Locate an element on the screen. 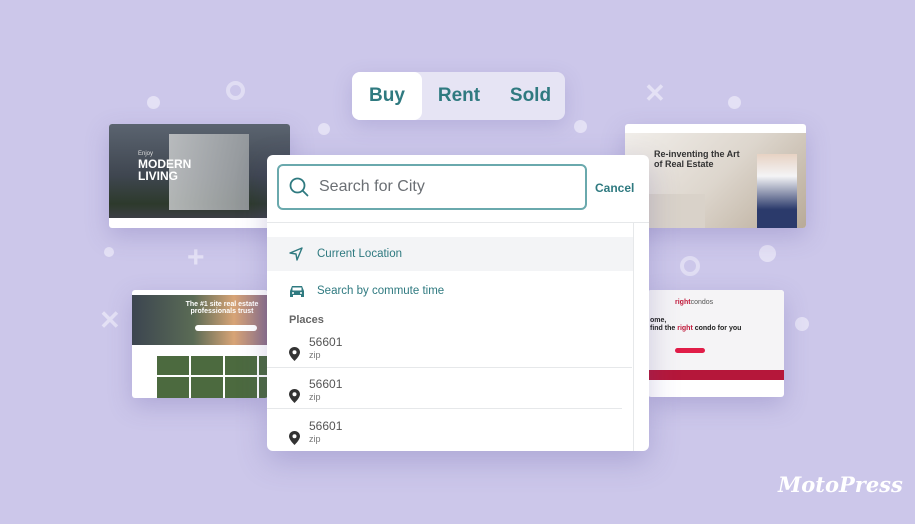 The width and height of the screenshot is (915, 524). thumb-headline: Re-inventing the Art of Real Estate is located at coordinates (697, 159).